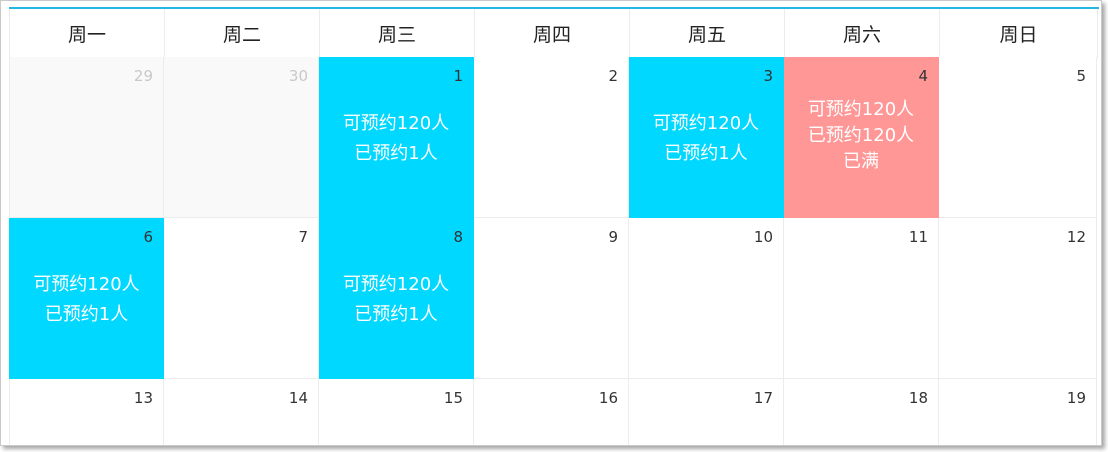 The width and height of the screenshot is (1108, 452). I want to click on day-number: 16, so click(608, 398).